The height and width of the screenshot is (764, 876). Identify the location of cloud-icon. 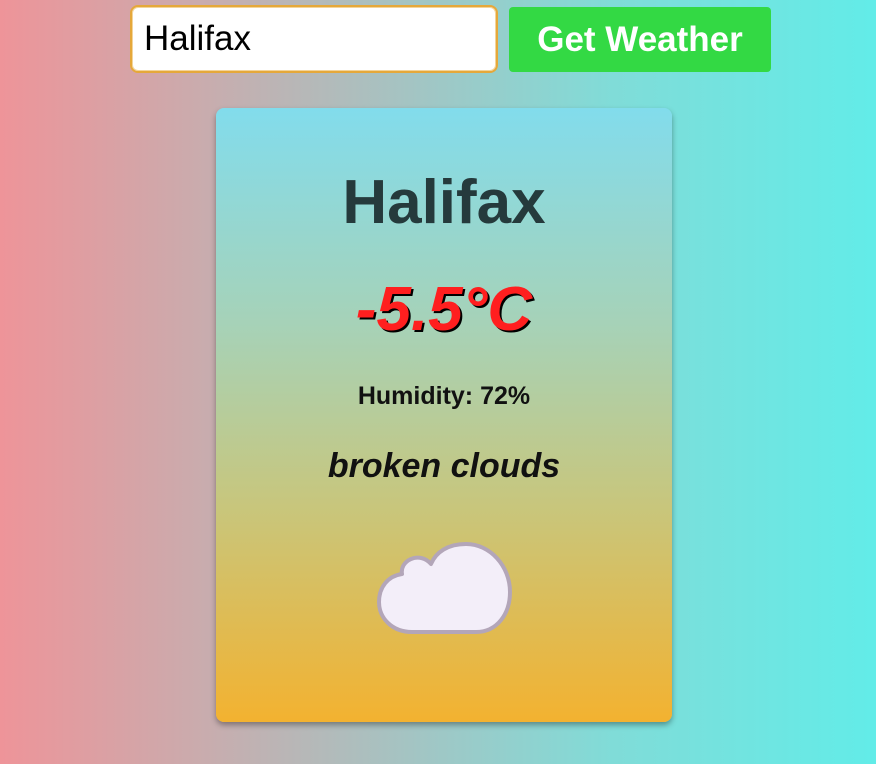
(444, 588).